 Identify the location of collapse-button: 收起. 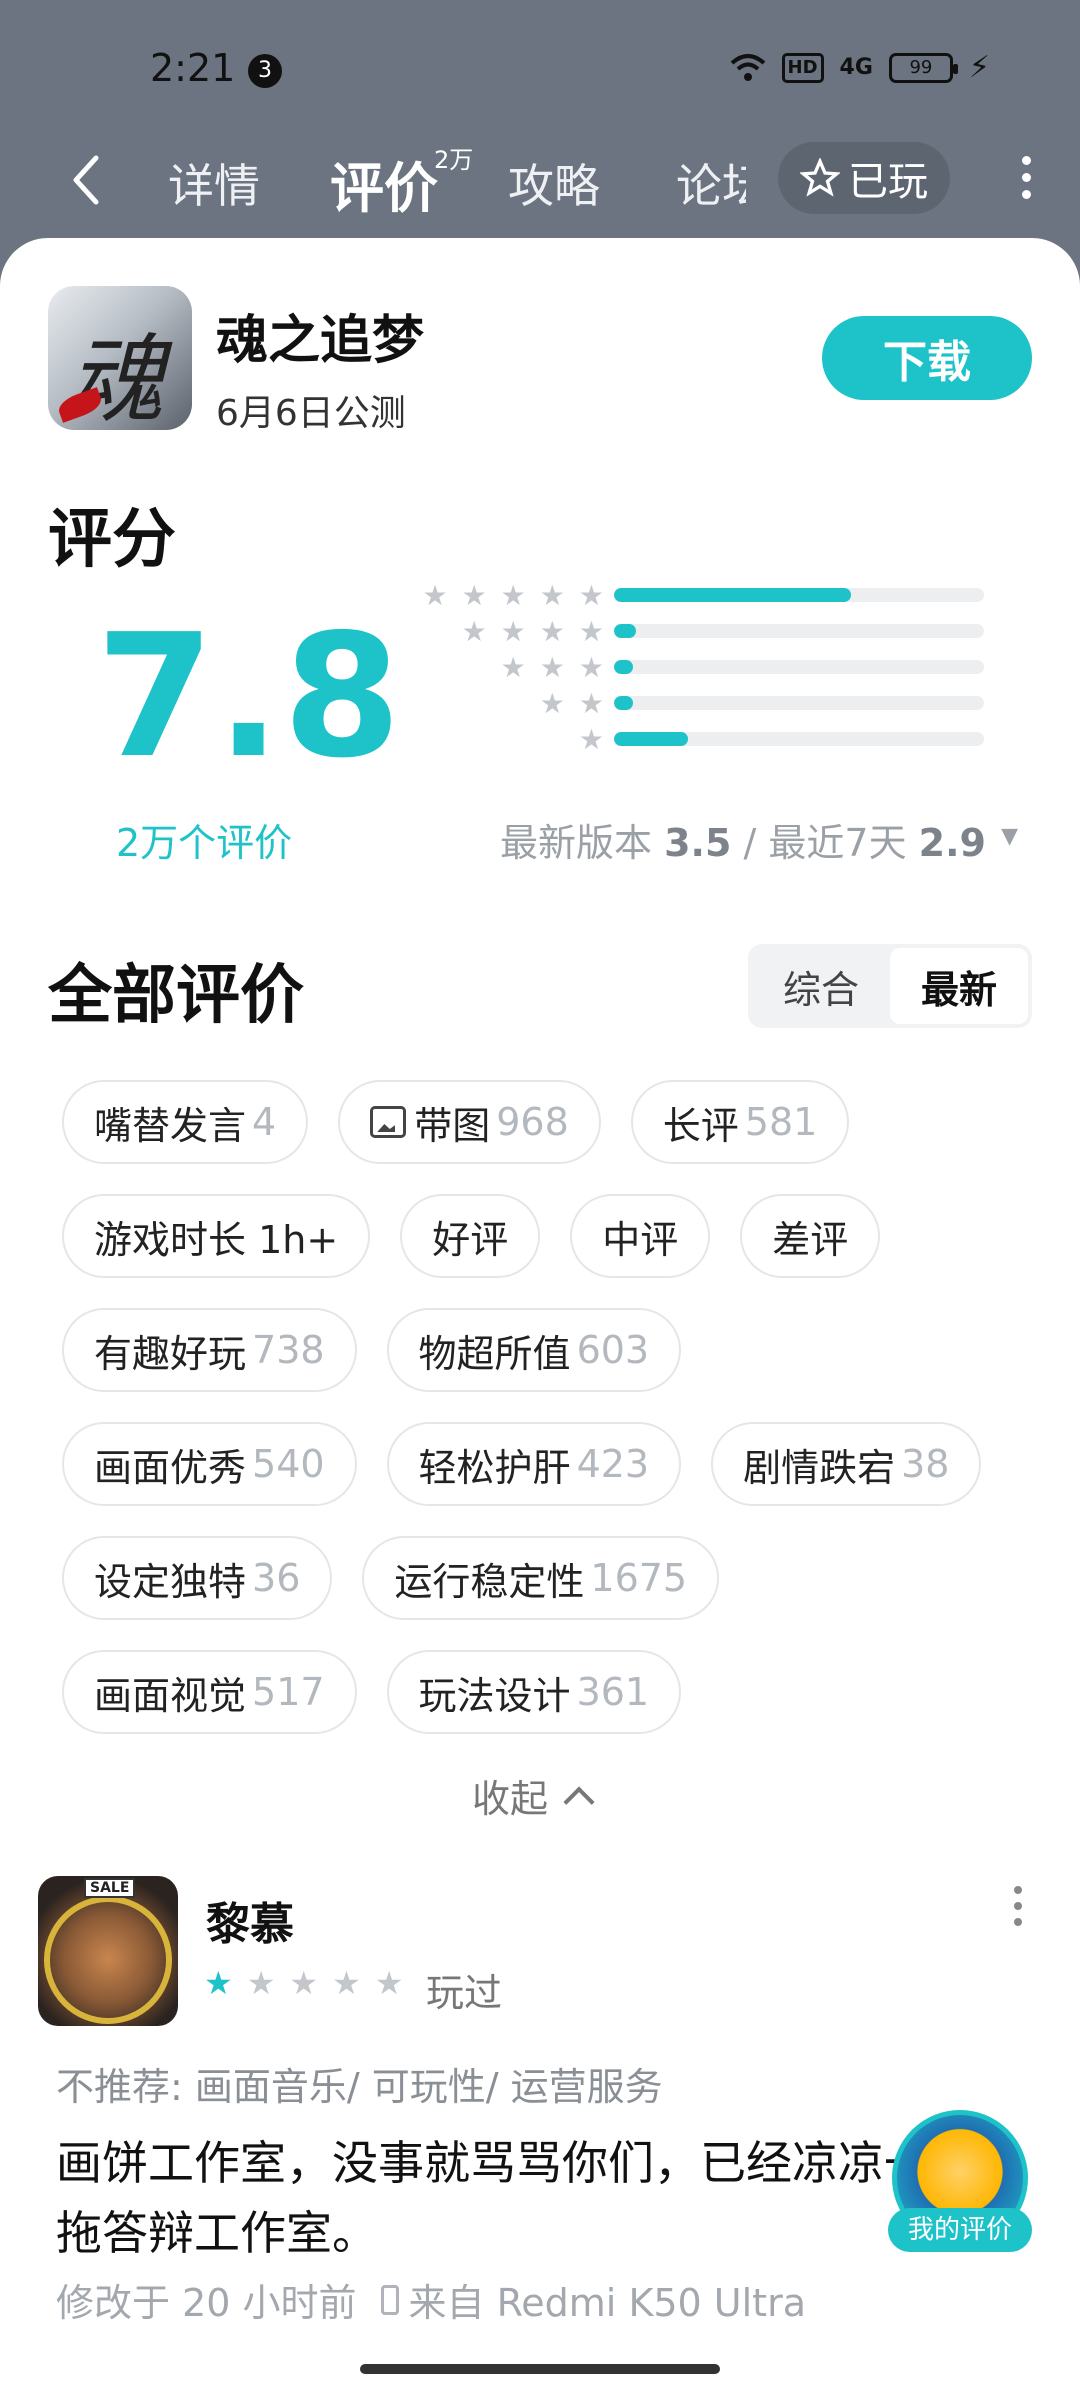
(533, 1795).